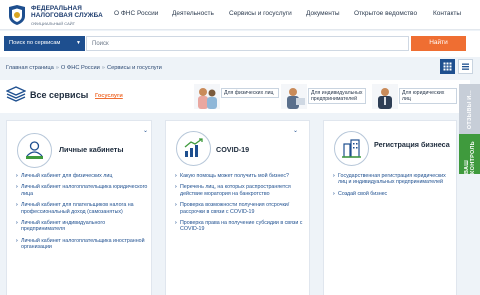 The height and width of the screenshot is (295, 480). I want to click on search-input: Поиск, so click(247, 43).